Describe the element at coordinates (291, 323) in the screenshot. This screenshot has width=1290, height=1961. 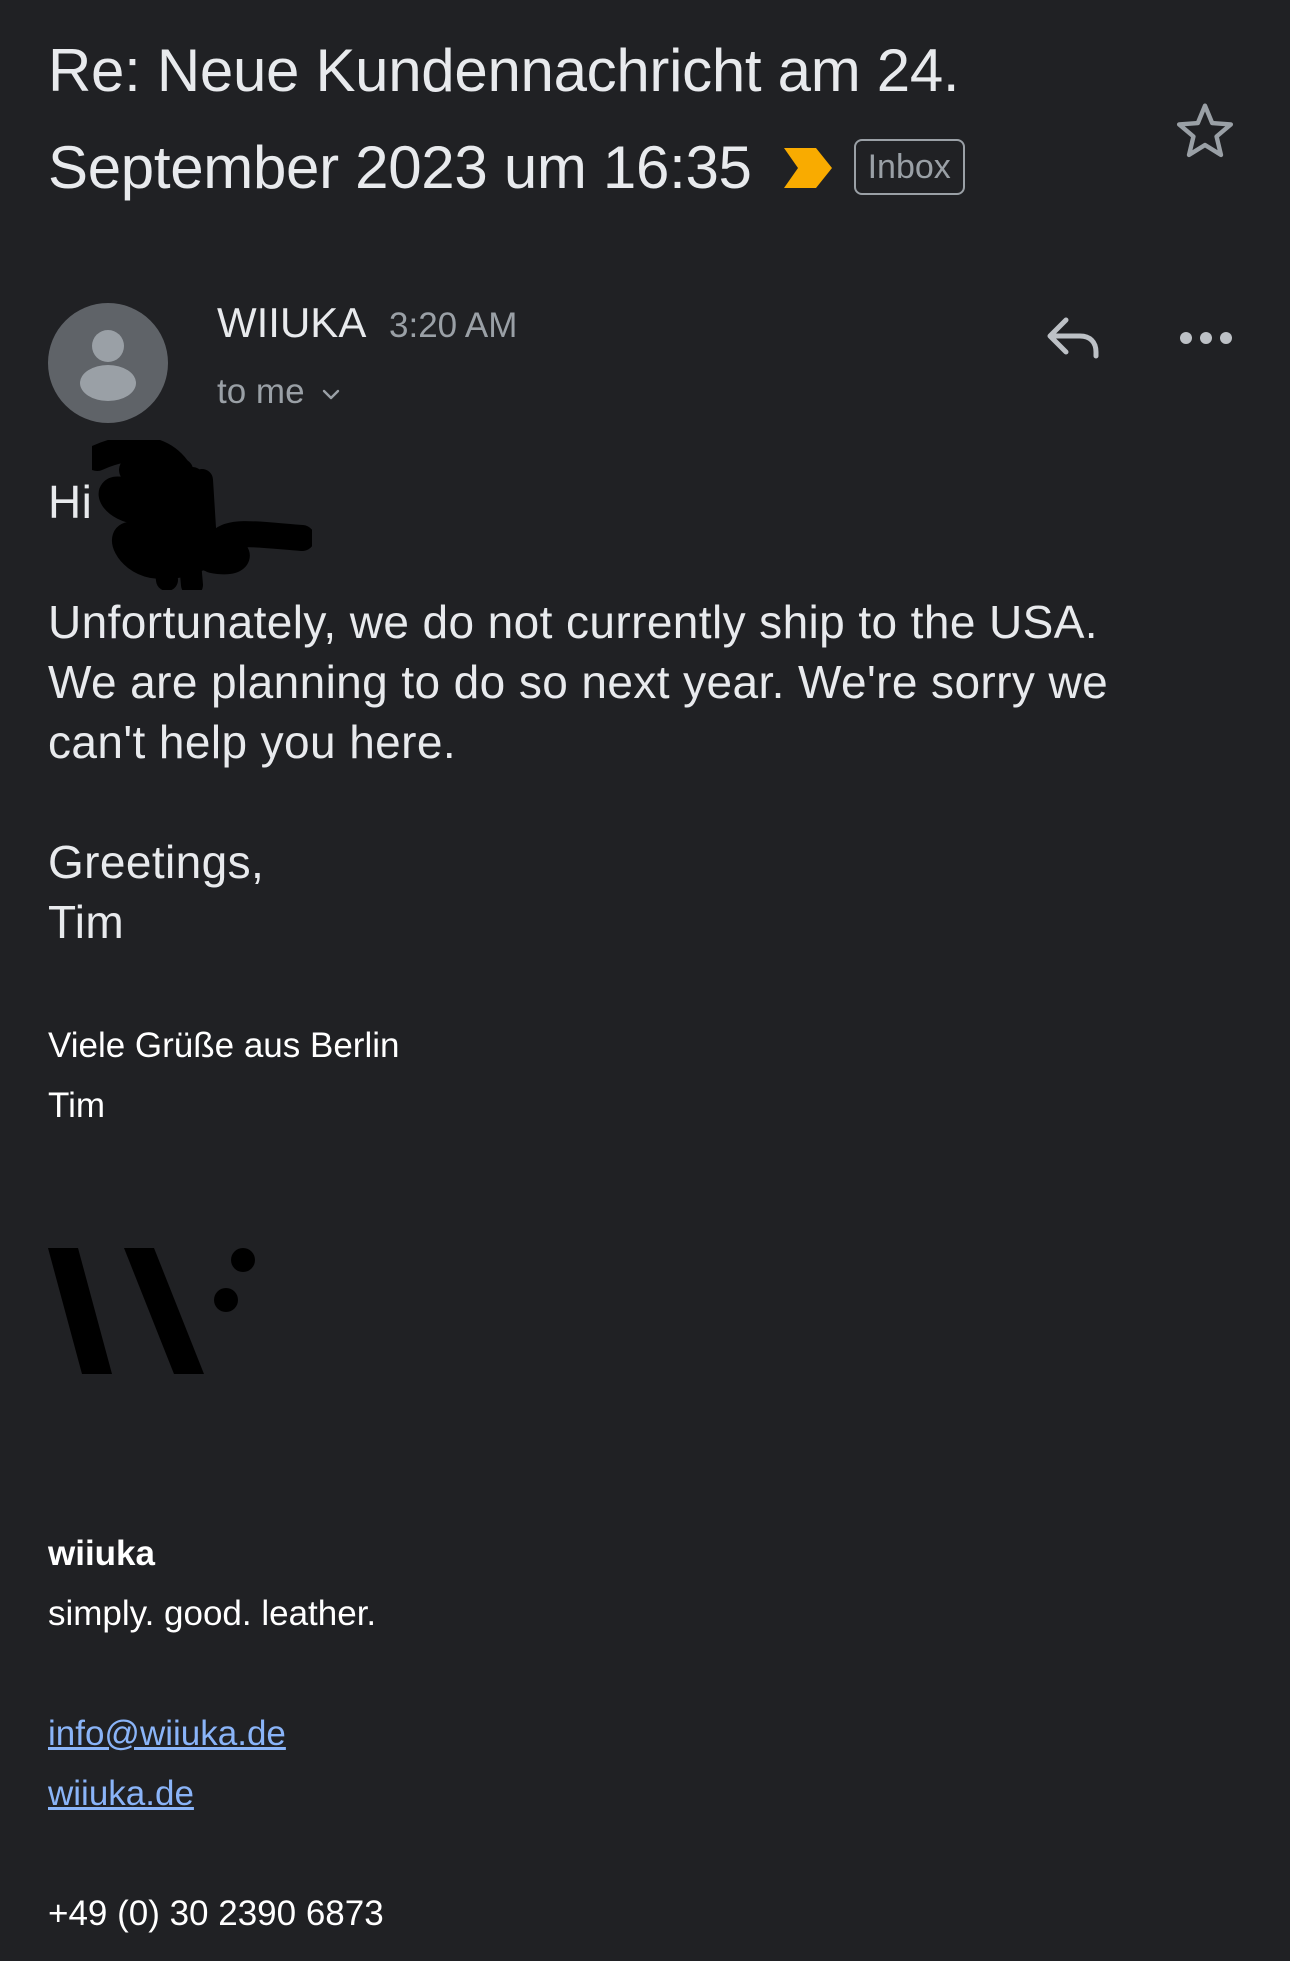
I see `sender-name: WIIUKA` at that location.